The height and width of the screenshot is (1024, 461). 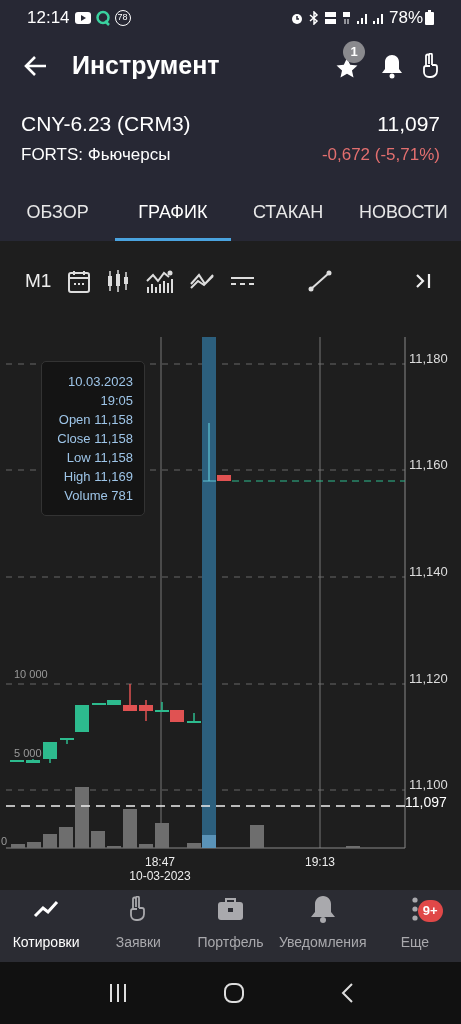 What do you see at coordinates (408, 124) in the screenshot?
I see `instrument-price: 11,097` at bounding box center [408, 124].